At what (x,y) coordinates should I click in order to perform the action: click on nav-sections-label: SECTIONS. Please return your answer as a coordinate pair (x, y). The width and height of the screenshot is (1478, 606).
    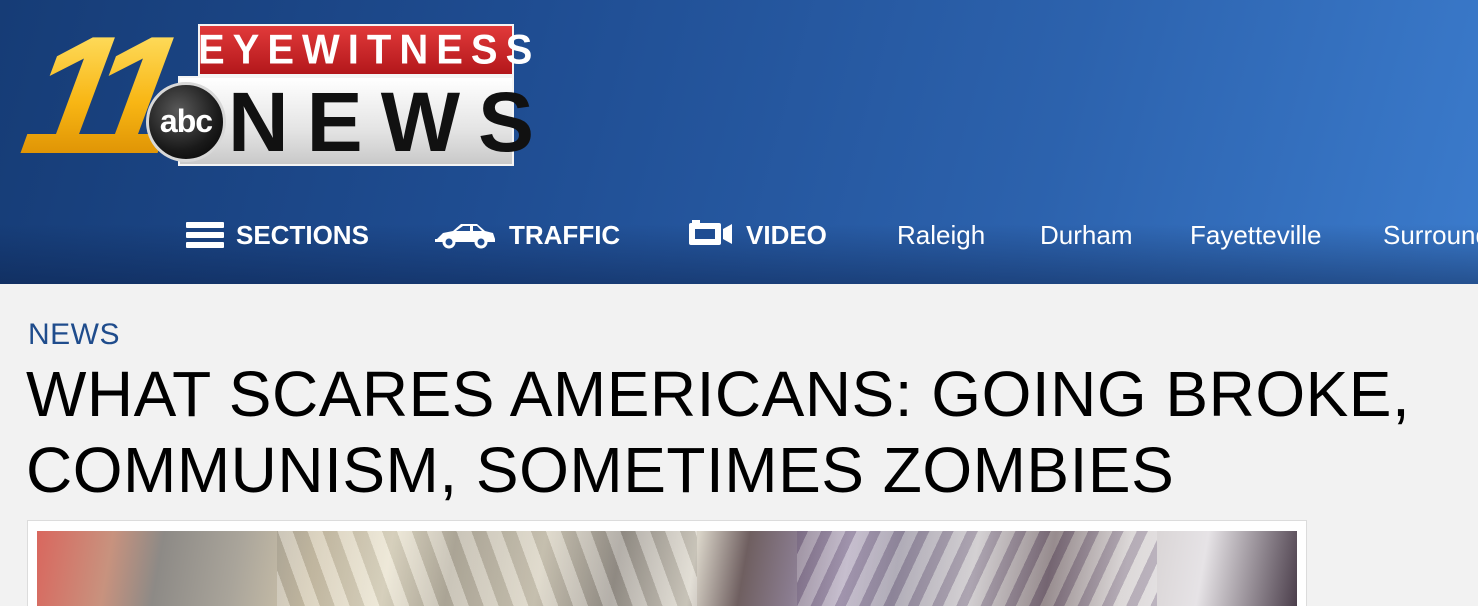
    Looking at the image, I should click on (302, 234).